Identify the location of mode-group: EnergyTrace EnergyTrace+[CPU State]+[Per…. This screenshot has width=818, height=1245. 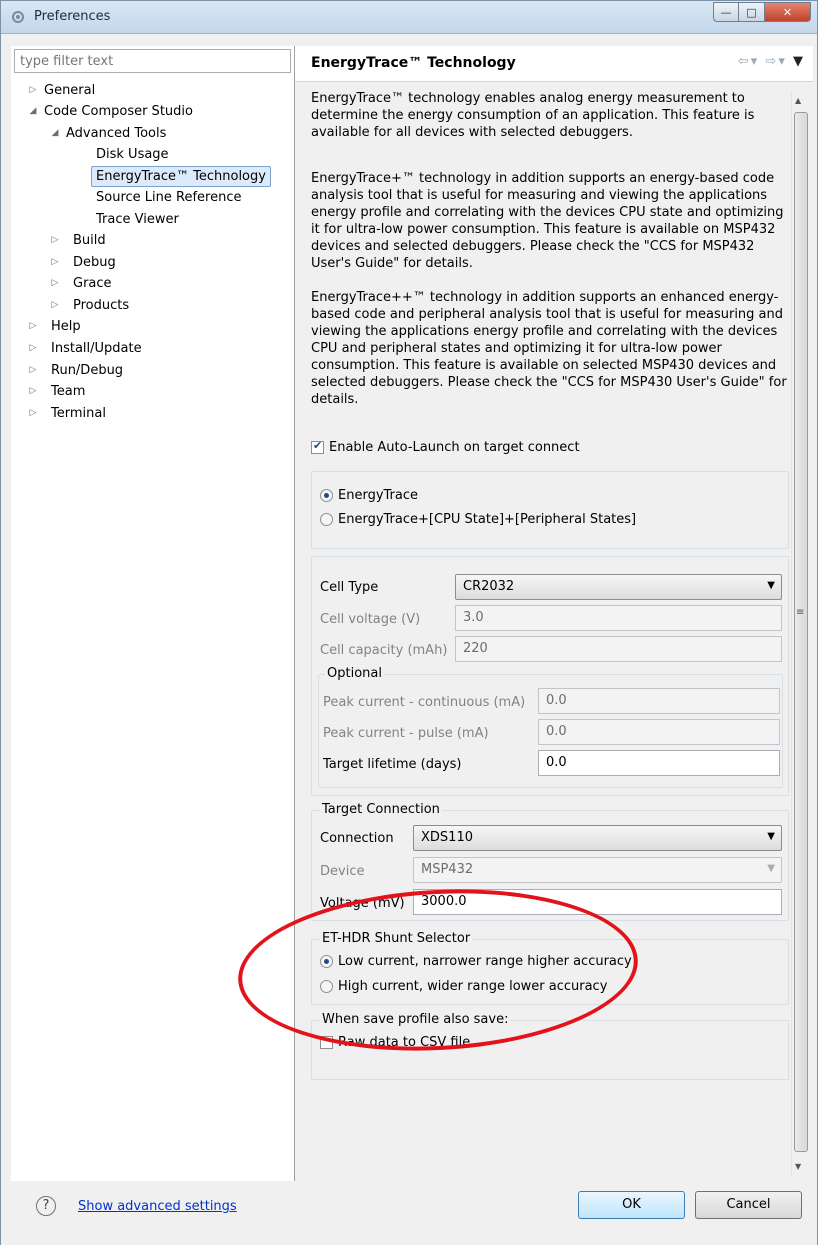
(550, 510).